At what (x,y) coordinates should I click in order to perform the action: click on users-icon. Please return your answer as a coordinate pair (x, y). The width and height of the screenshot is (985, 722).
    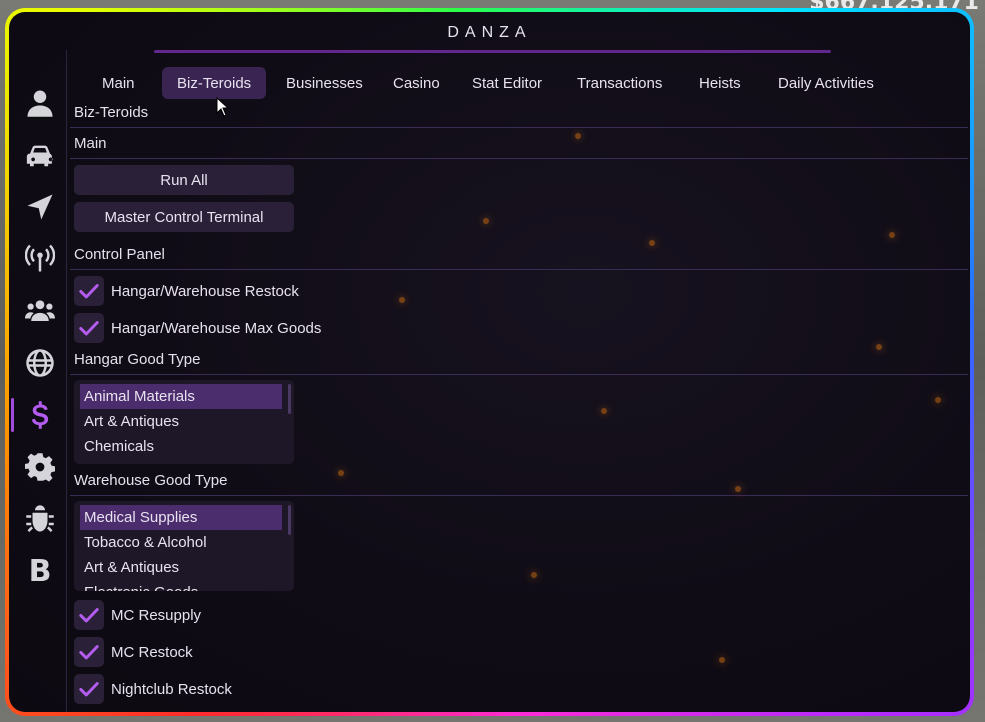
    Looking at the image, I should click on (40, 310).